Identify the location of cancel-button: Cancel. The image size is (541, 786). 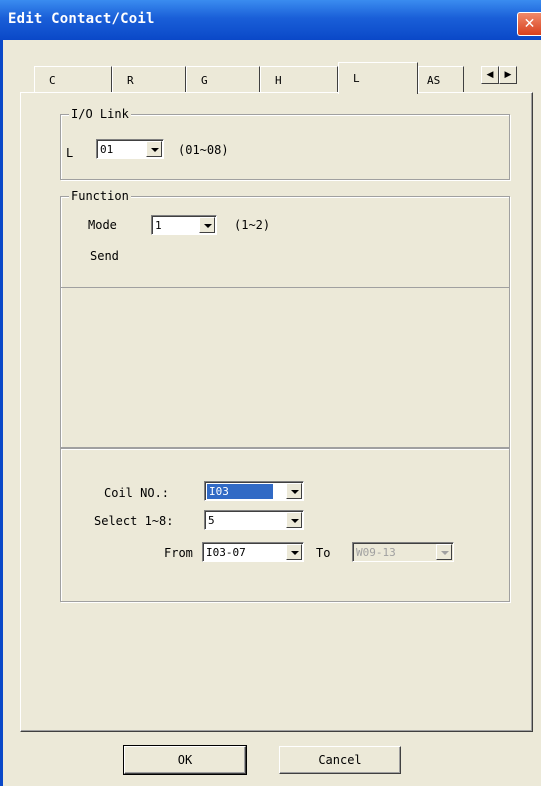
(340, 760).